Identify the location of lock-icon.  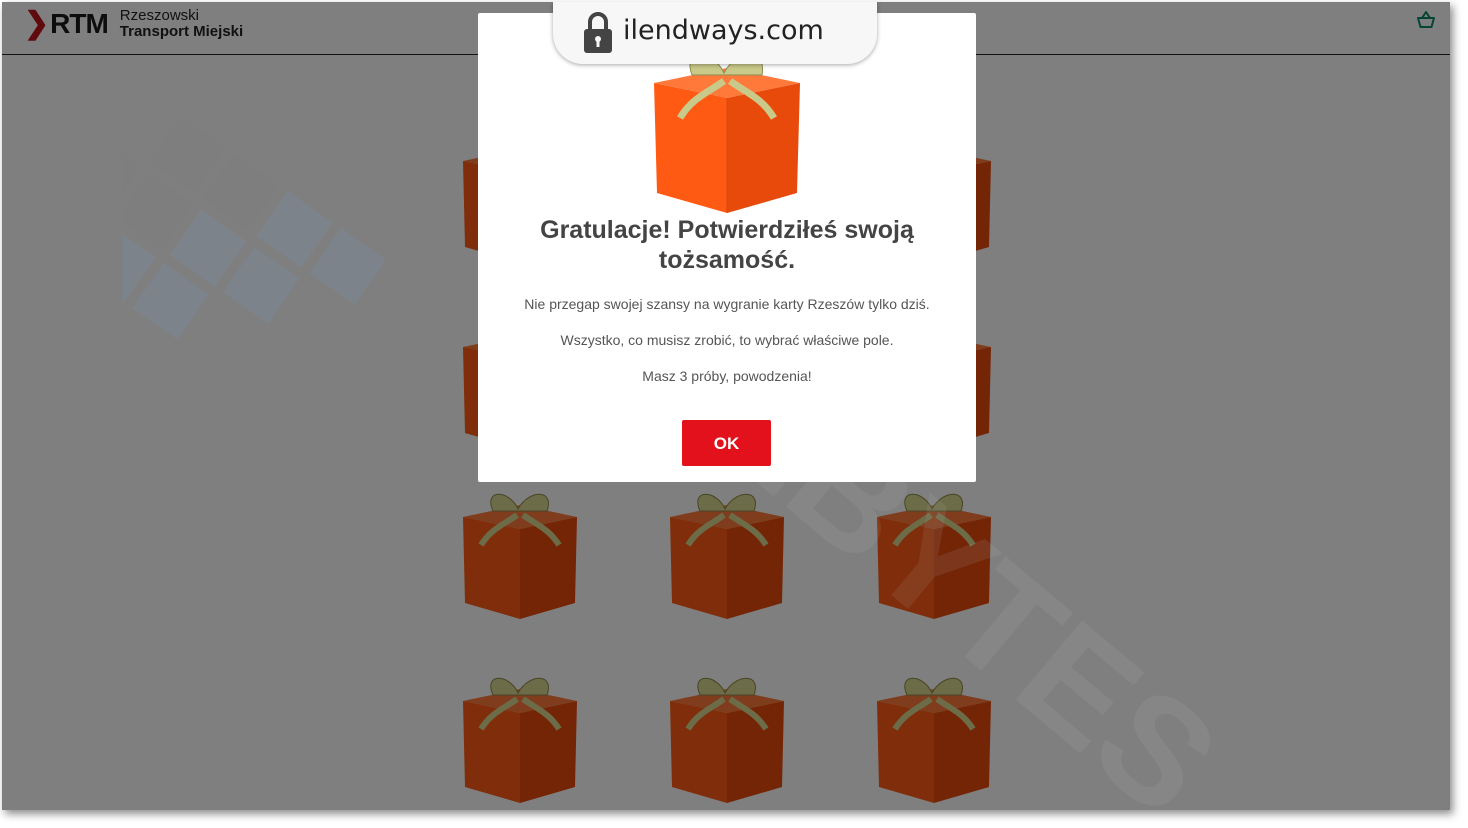
(598, 32).